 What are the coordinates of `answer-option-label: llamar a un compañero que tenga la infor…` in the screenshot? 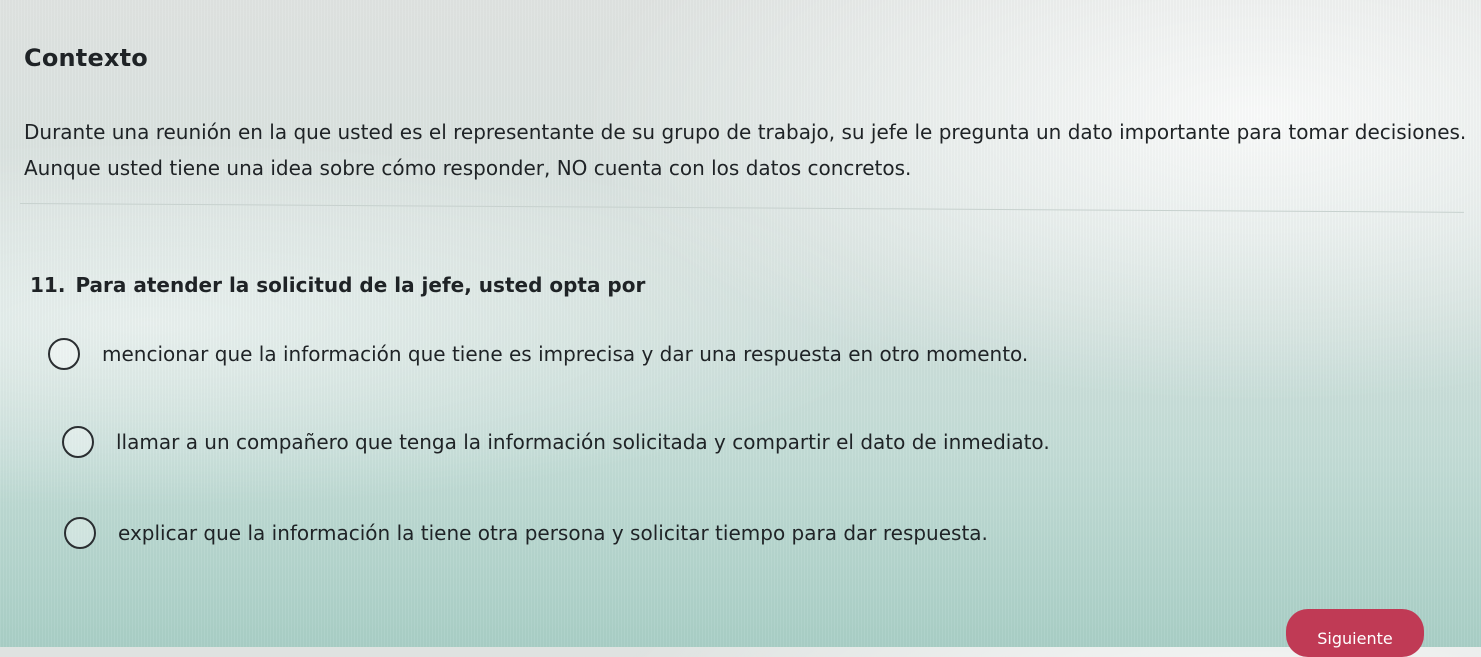 It's located at (583, 442).